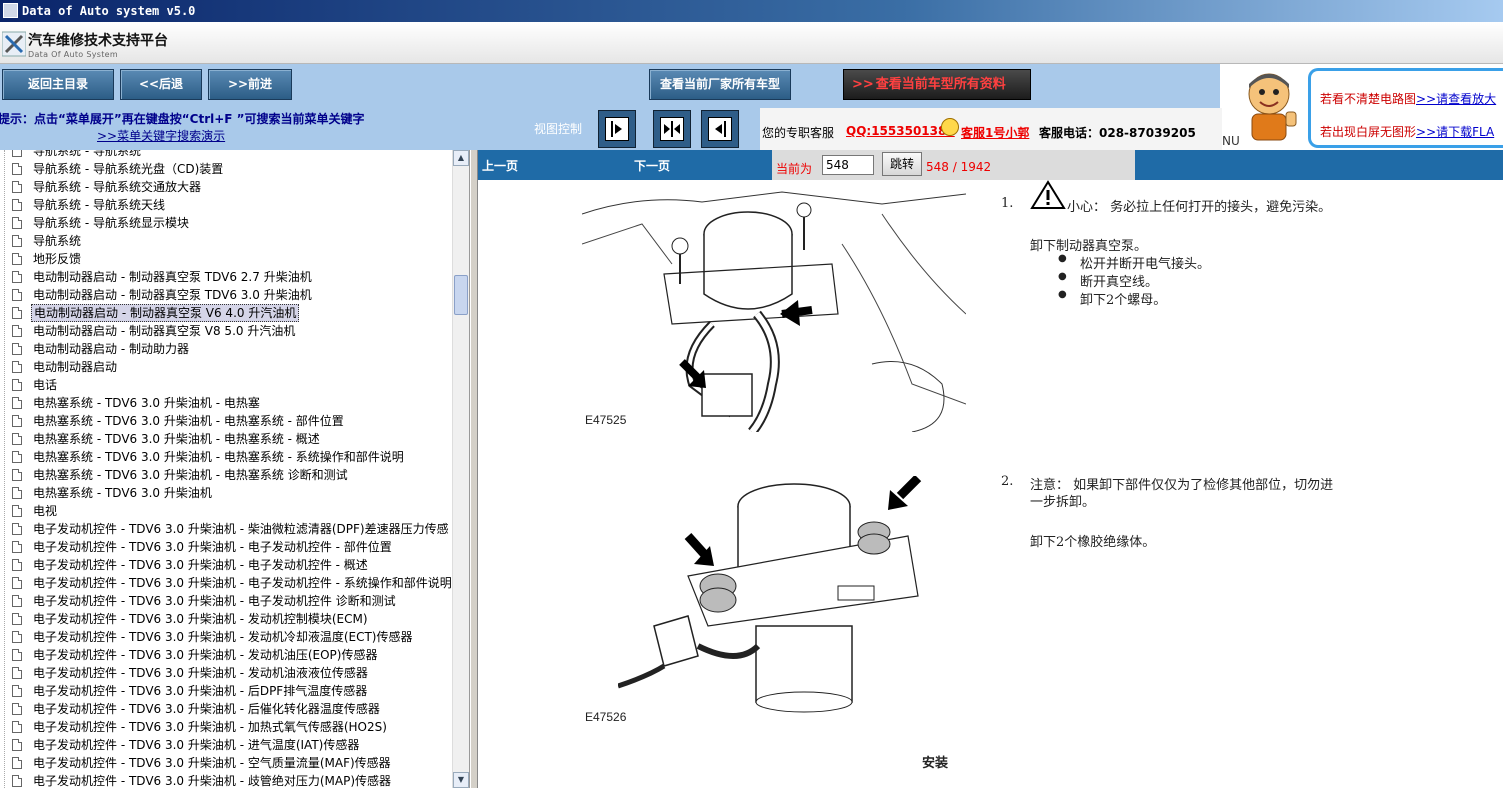 This screenshot has width=1503, height=788. What do you see at coordinates (1407, 131) in the screenshot?
I see `ad-line-2: 若出现白屏无图形>>请下载FLA` at bounding box center [1407, 131].